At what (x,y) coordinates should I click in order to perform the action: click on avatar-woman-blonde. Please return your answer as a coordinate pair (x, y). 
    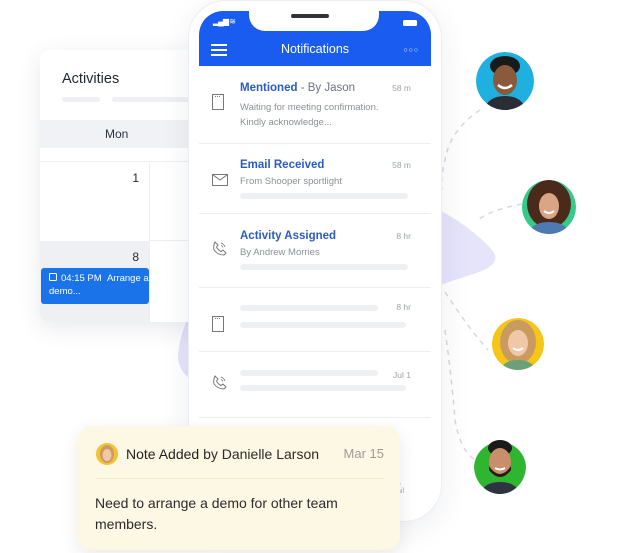
    Looking at the image, I should click on (518, 344).